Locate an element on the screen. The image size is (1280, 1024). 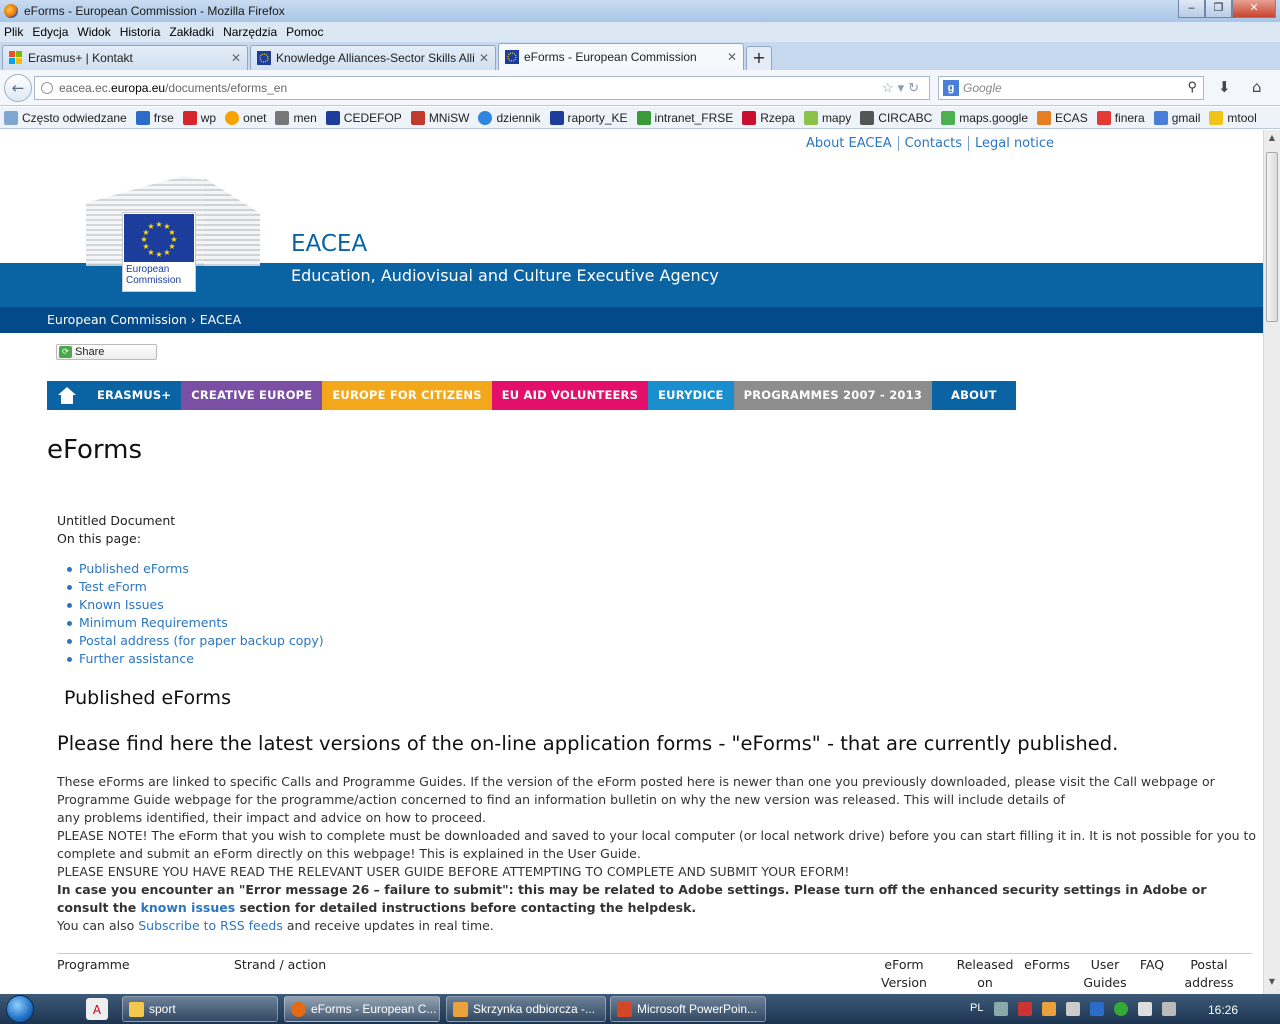
menu-plik: Plik is located at coordinates (13, 32).